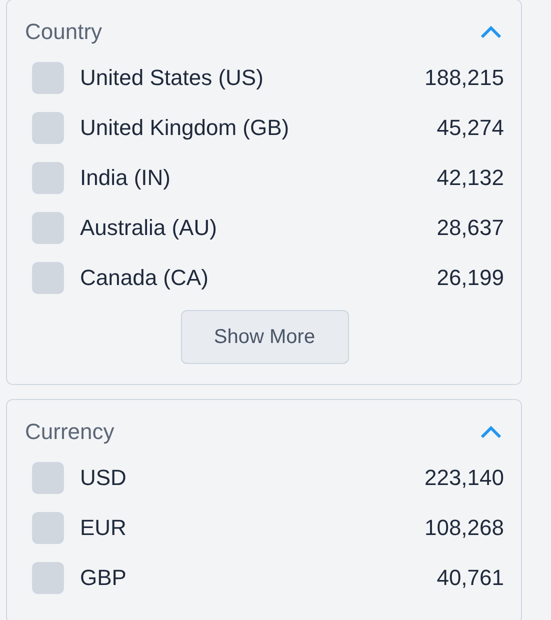 The height and width of the screenshot is (620, 551). Describe the element at coordinates (149, 228) in the screenshot. I see `option-label: Australia (AU)` at that location.